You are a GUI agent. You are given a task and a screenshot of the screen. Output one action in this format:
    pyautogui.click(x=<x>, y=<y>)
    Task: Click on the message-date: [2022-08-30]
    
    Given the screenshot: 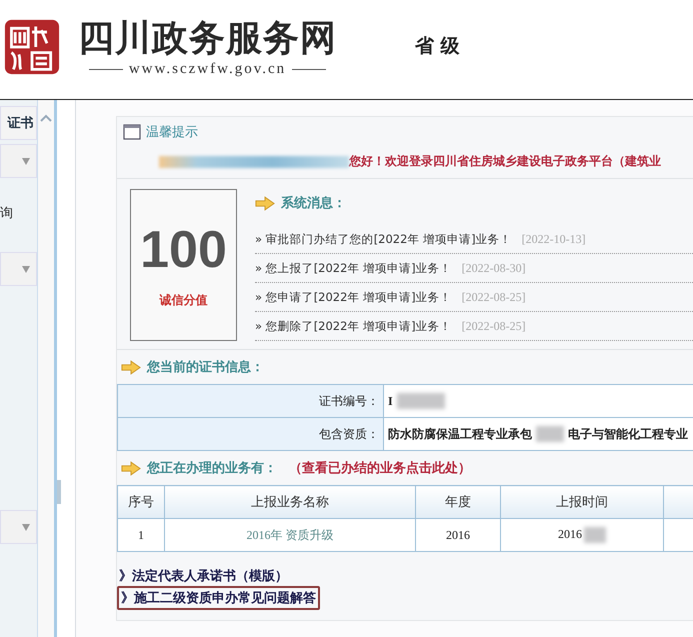 What is the action you would take?
    pyautogui.click(x=494, y=268)
    